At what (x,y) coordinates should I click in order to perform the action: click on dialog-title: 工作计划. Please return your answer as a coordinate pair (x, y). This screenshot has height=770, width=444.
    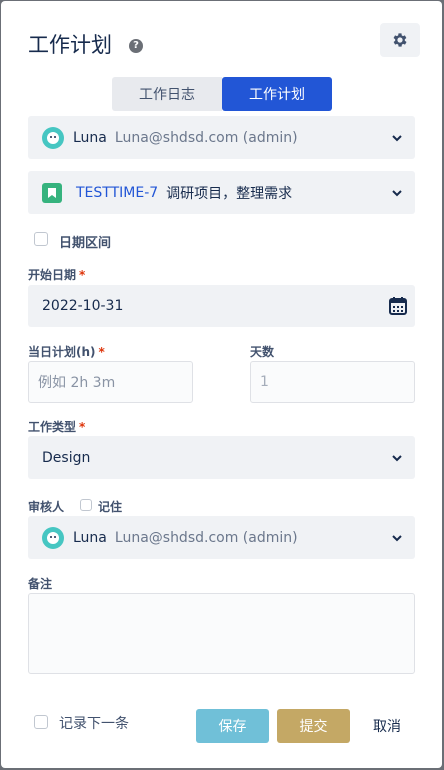
    Looking at the image, I should click on (70, 45).